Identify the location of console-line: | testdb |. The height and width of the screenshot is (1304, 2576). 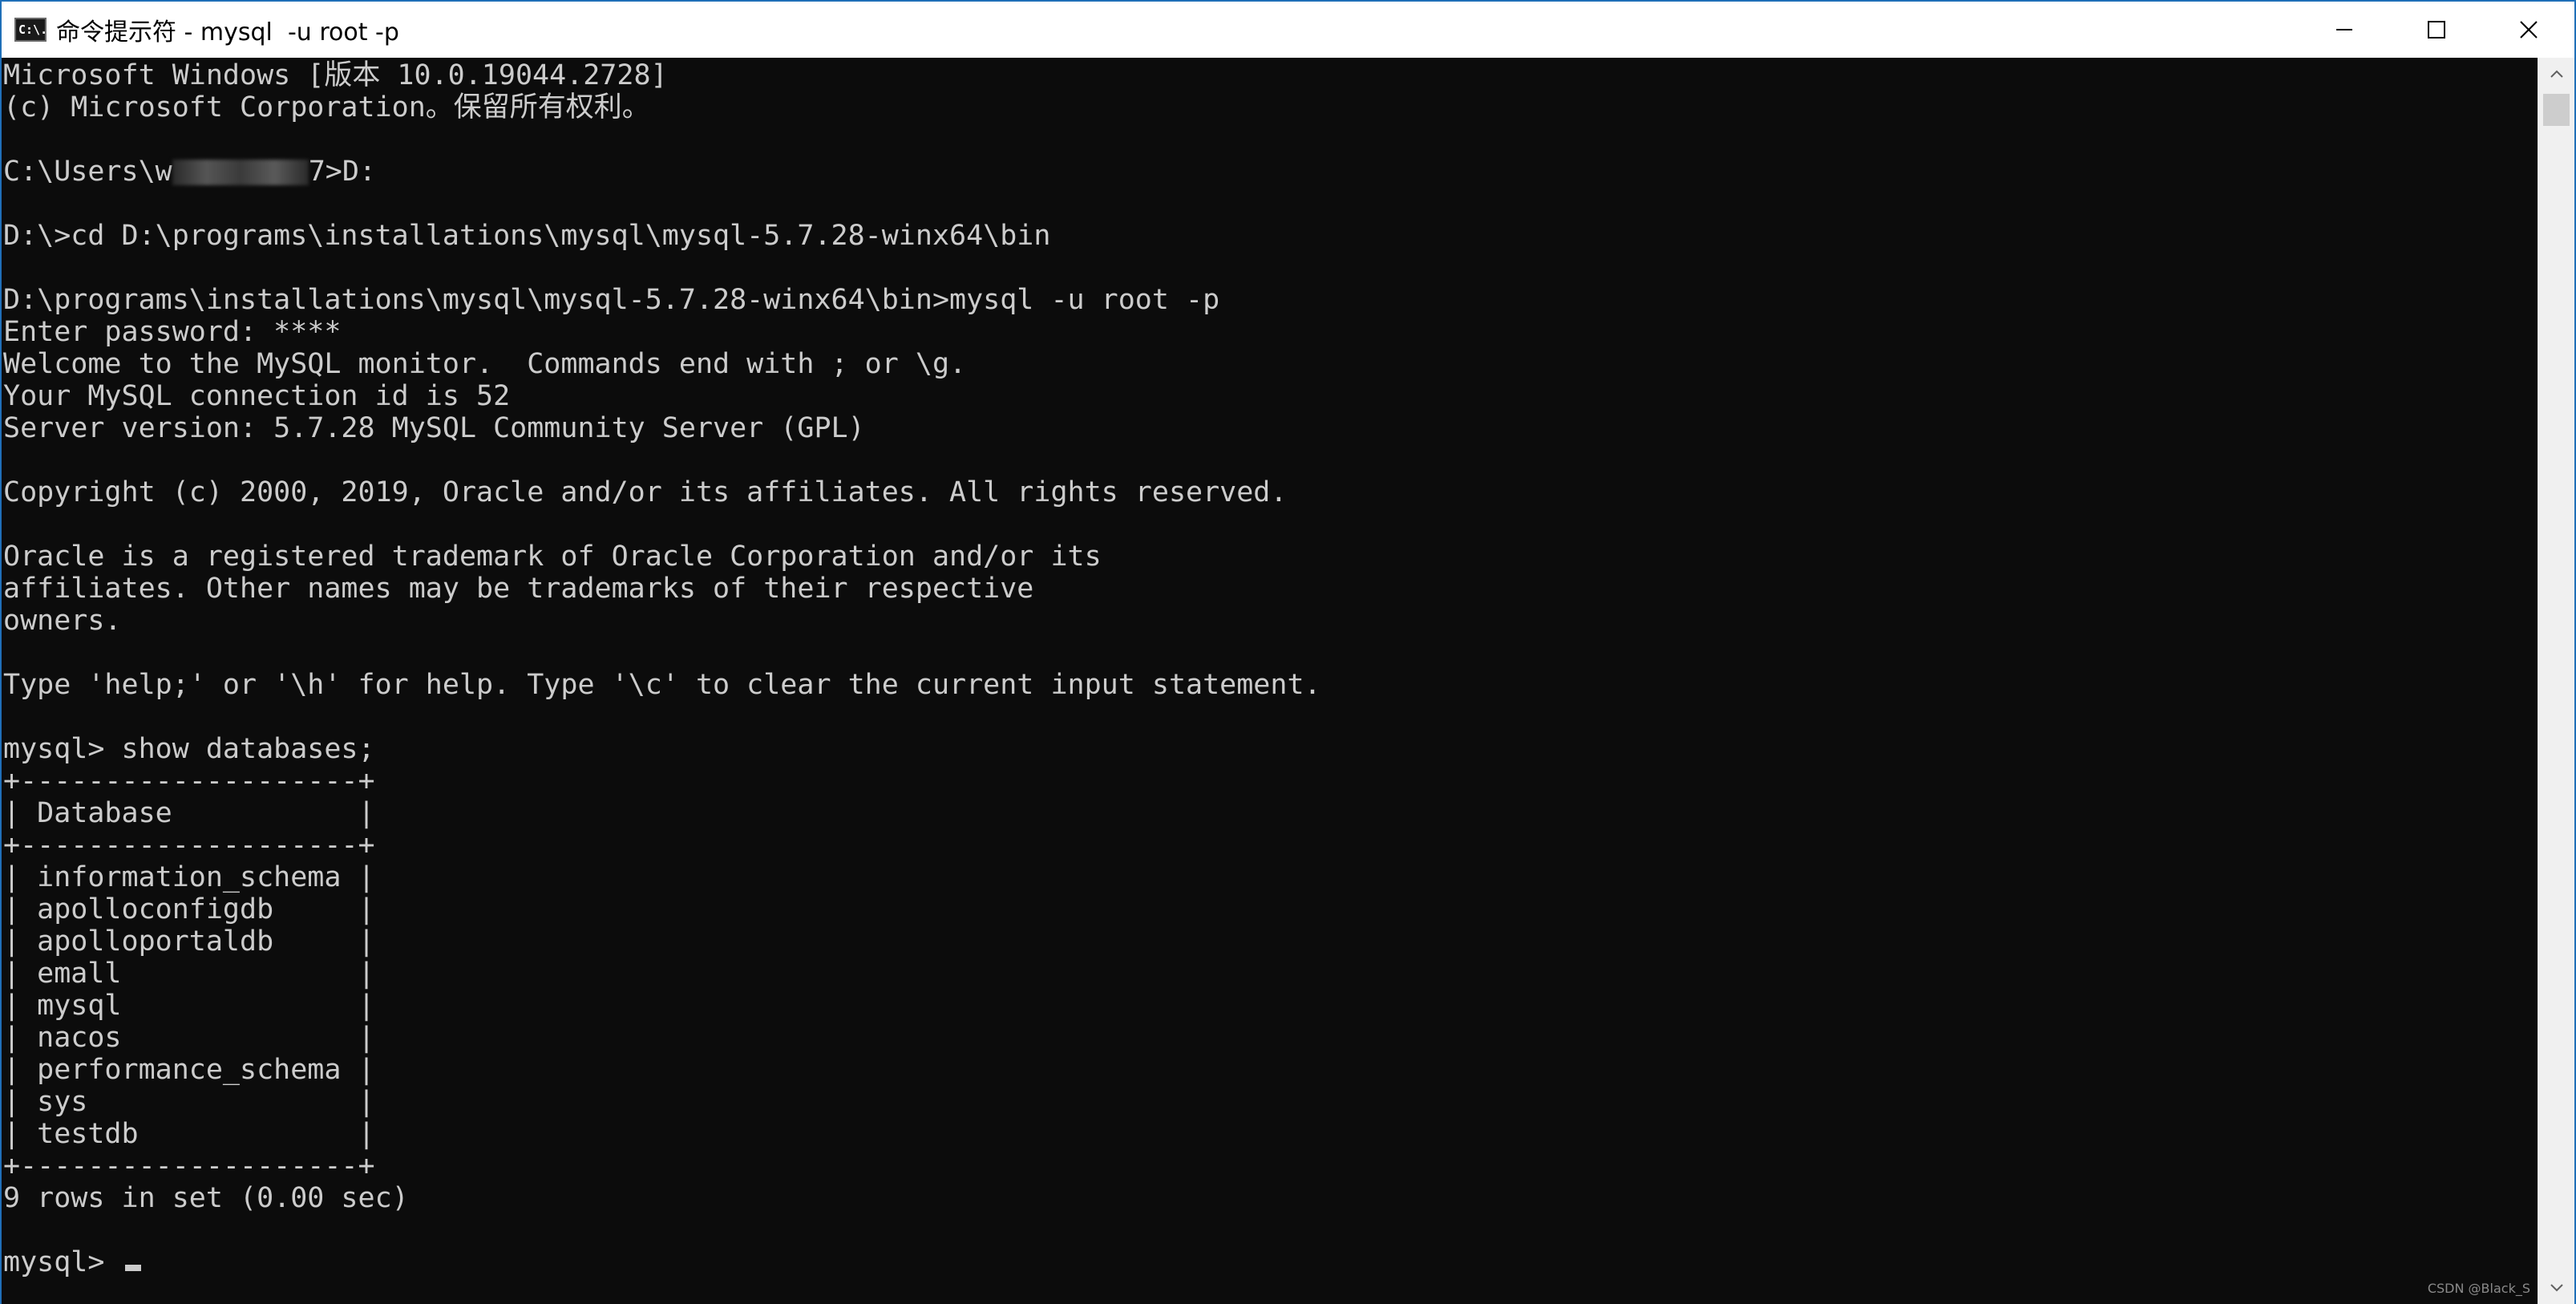
(662, 1134).